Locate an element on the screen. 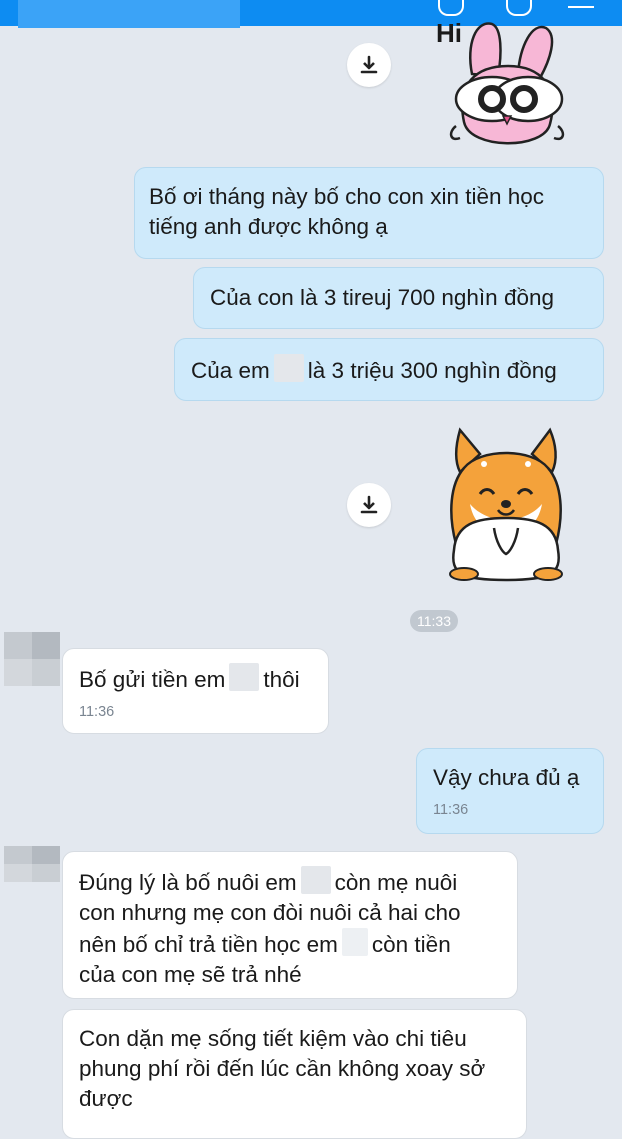 The image size is (622, 1139). message-text: Bố gửi tiền em thôi is located at coordinates (195, 679).